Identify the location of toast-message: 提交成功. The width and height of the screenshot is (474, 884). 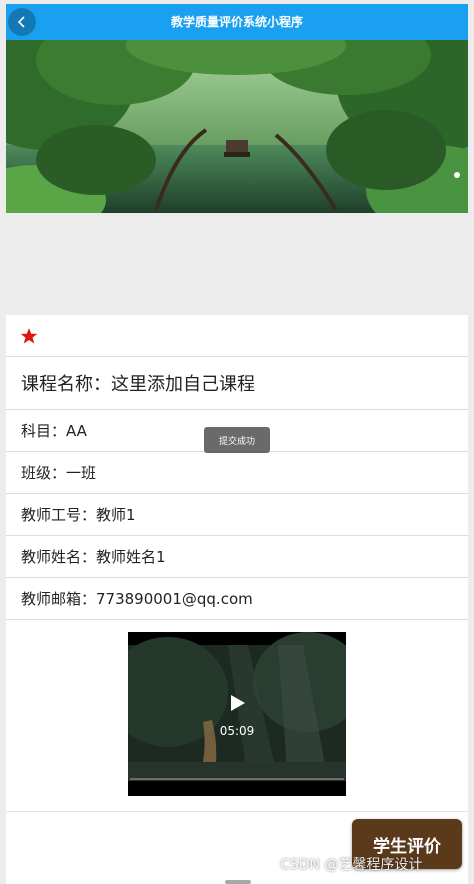
(237, 440).